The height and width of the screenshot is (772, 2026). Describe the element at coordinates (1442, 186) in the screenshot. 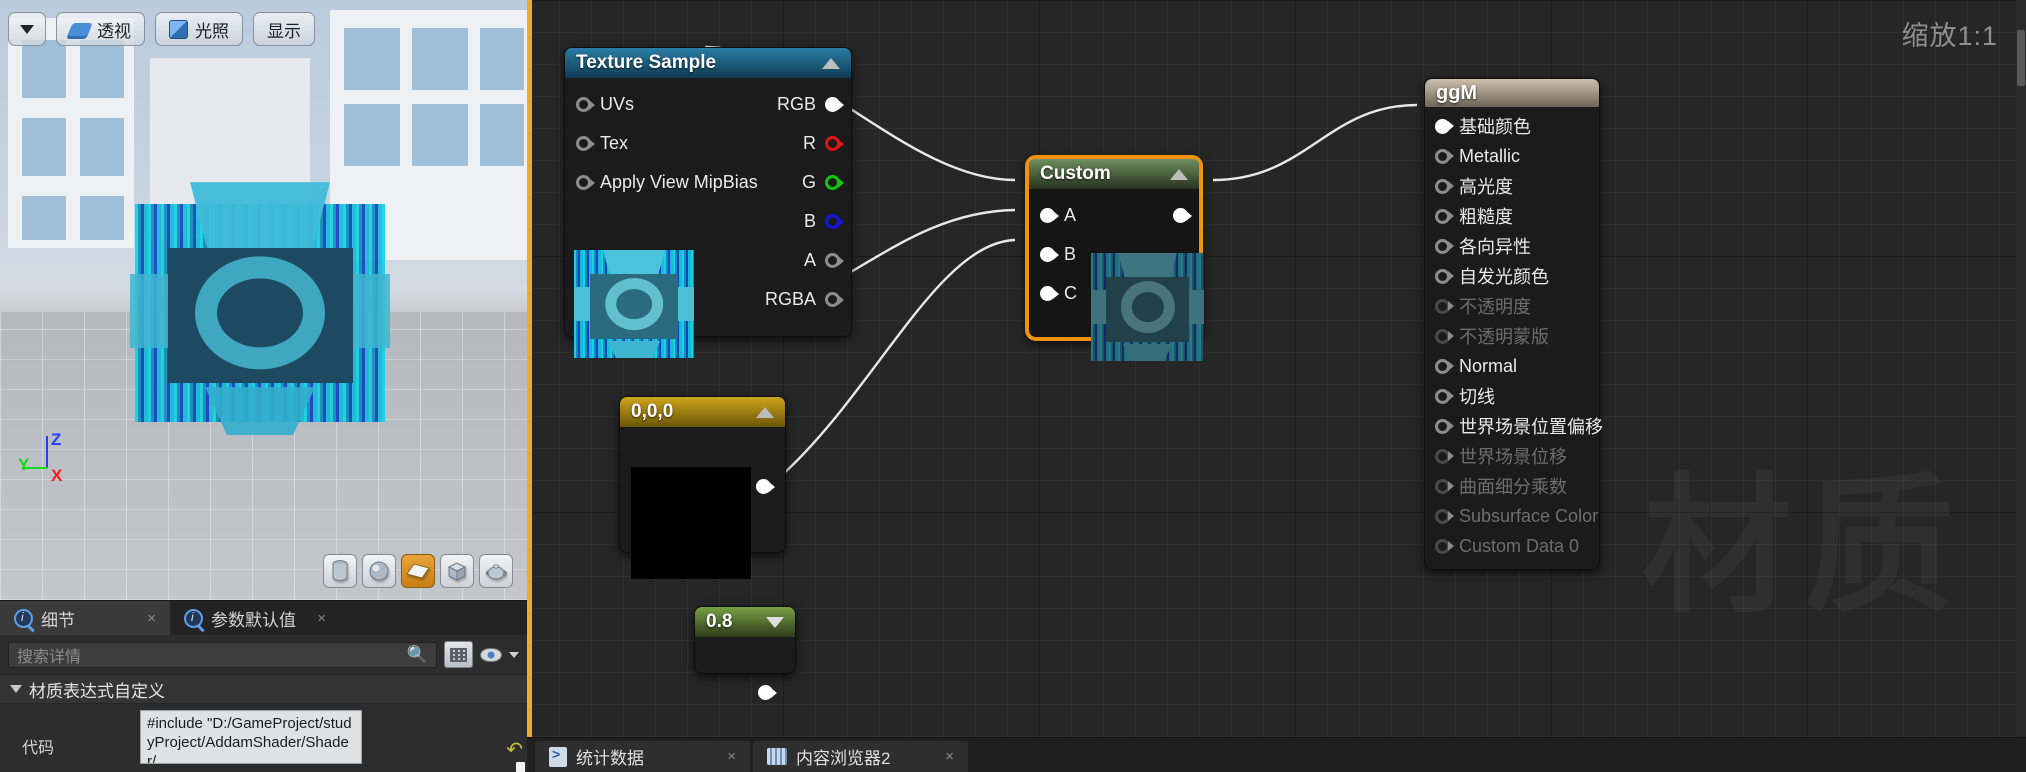

I see `pin-specular-dot` at that location.